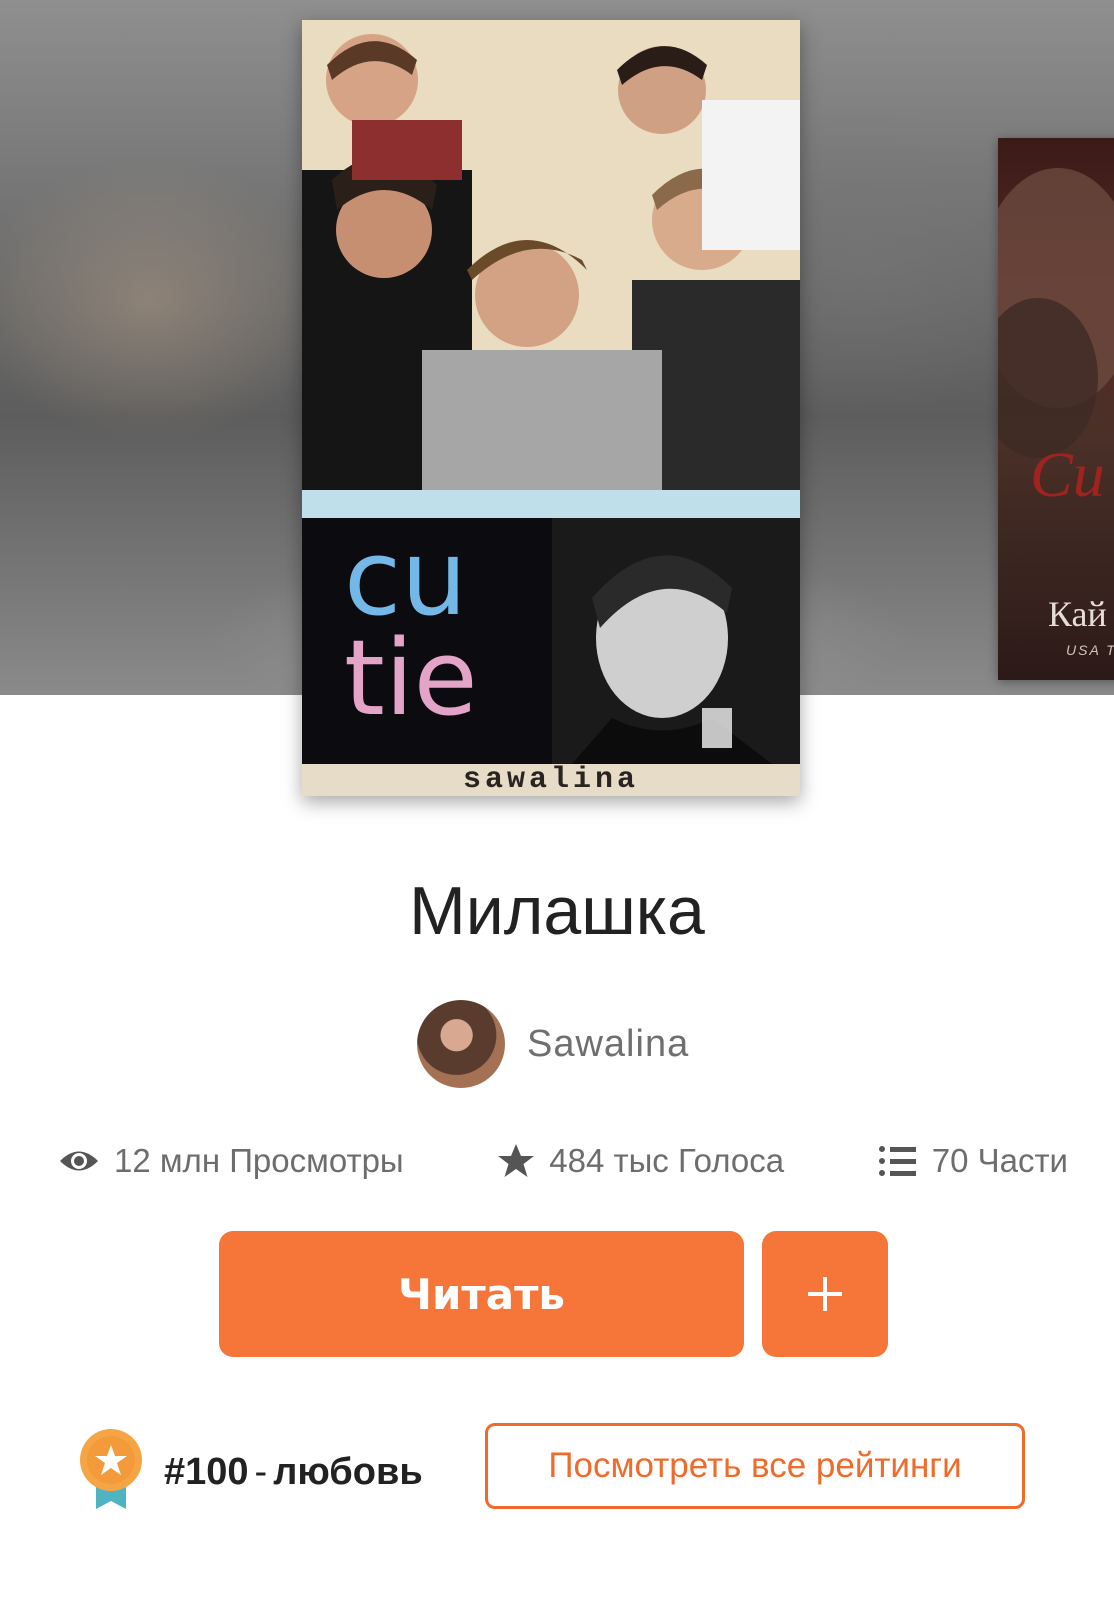 Image resolution: width=1114 pixels, height=1614 pixels. I want to click on ranking: #100- любовь, so click(250, 1472).